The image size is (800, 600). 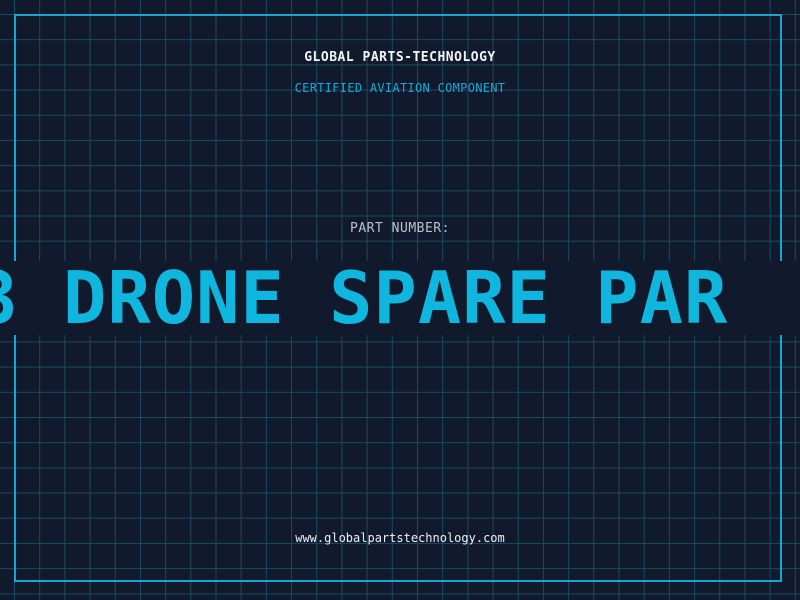 I want to click on part-number-marquee: 83 DRONE SPARE PAR, so click(x=400, y=298).